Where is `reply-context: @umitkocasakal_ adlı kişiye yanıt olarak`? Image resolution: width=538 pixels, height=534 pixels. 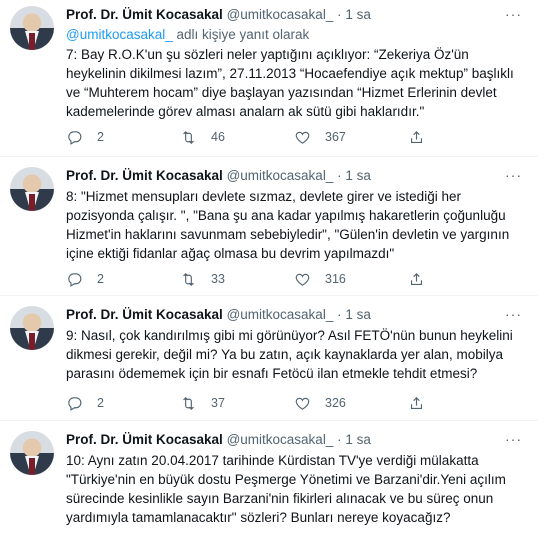 reply-context: @umitkocasakal_ adlı kişiye yanıt olarak is located at coordinates (187, 35).